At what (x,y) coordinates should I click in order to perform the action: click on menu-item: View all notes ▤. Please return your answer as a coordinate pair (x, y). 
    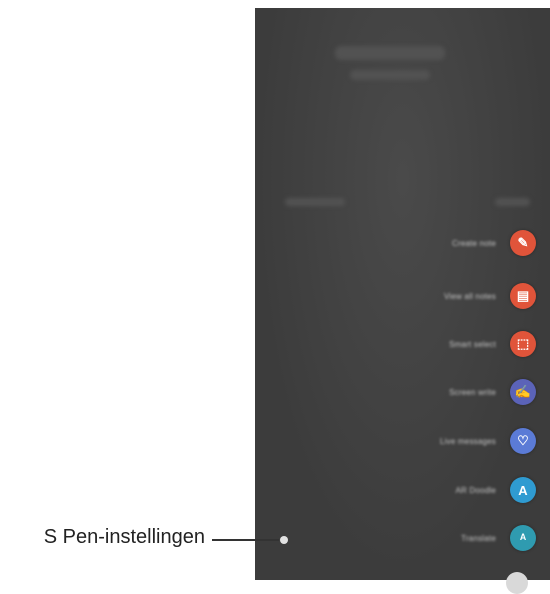
    Looking at the image, I should click on (466, 296).